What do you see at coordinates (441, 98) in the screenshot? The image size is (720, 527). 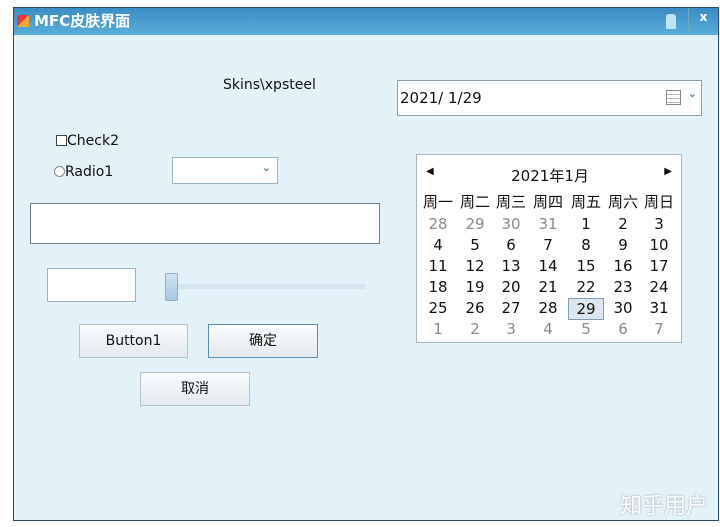 I see `date-value: 2021/ 1/29` at bounding box center [441, 98].